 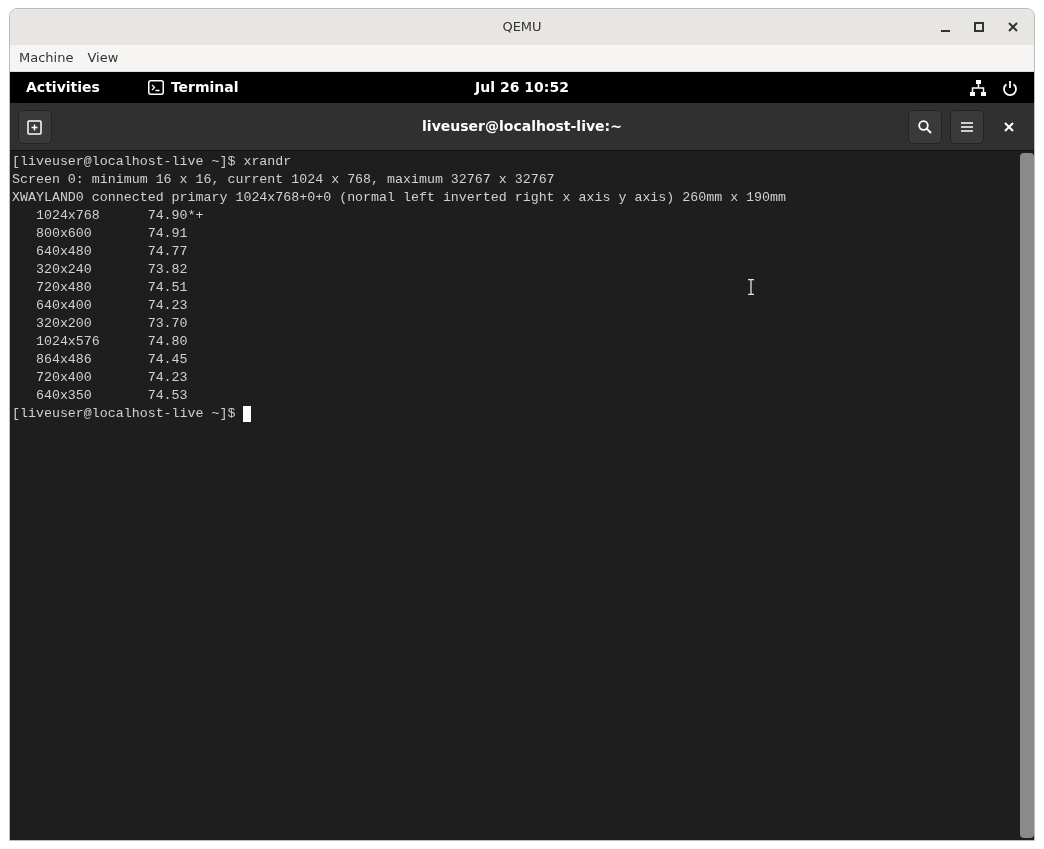 I want to click on activities-button: Activities, so click(x=63, y=87).